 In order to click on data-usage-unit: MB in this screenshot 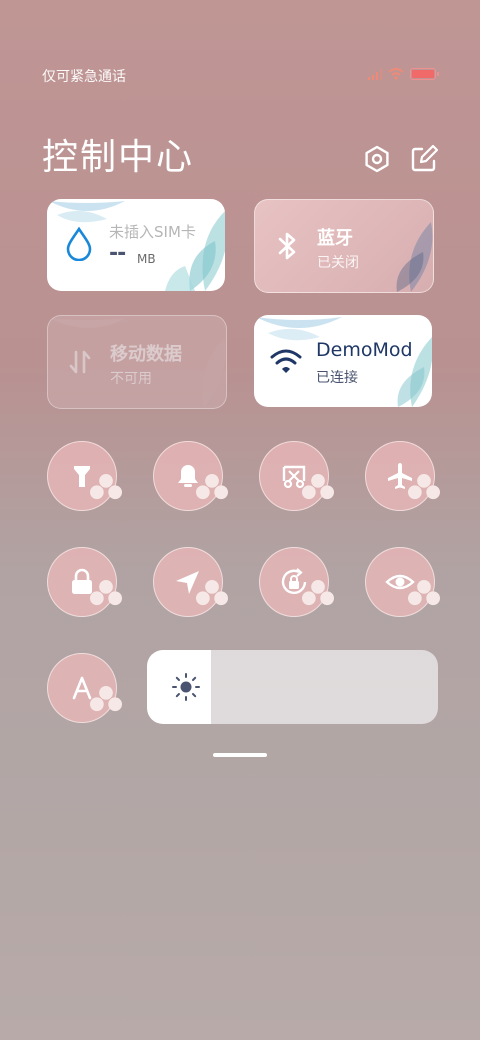, I will do `click(146, 259)`.